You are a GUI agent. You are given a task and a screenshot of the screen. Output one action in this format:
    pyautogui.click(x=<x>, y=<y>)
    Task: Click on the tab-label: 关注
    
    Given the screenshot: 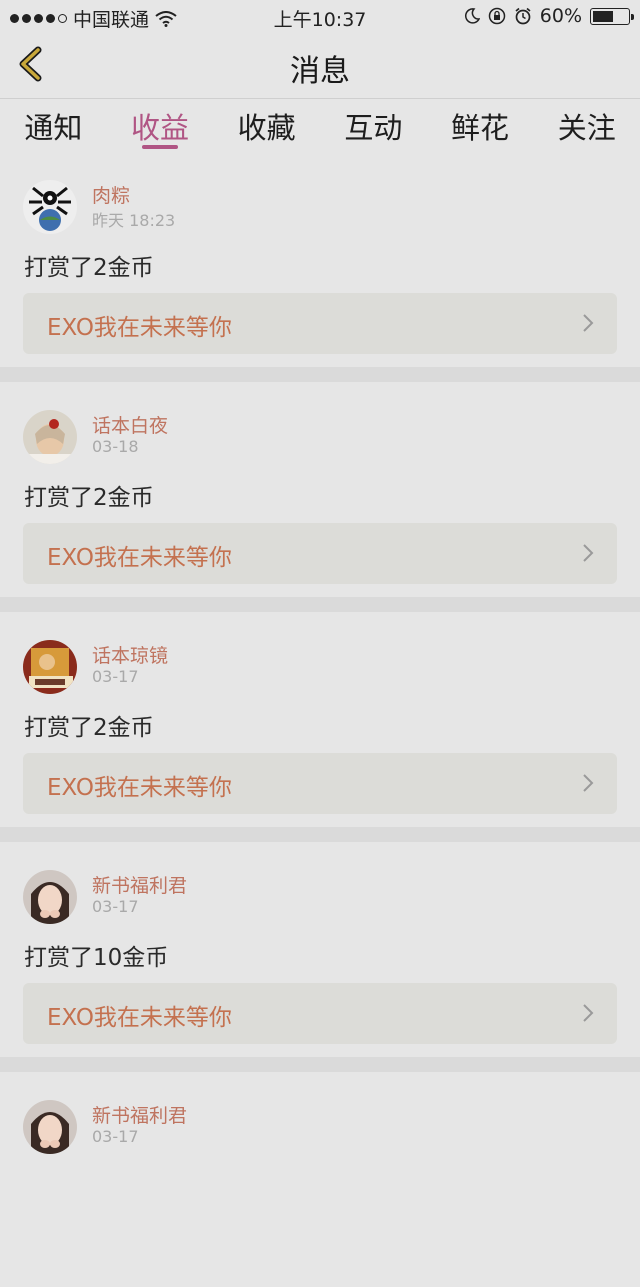 What is the action you would take?
    pyautogui.click(x=586, y=128)
    